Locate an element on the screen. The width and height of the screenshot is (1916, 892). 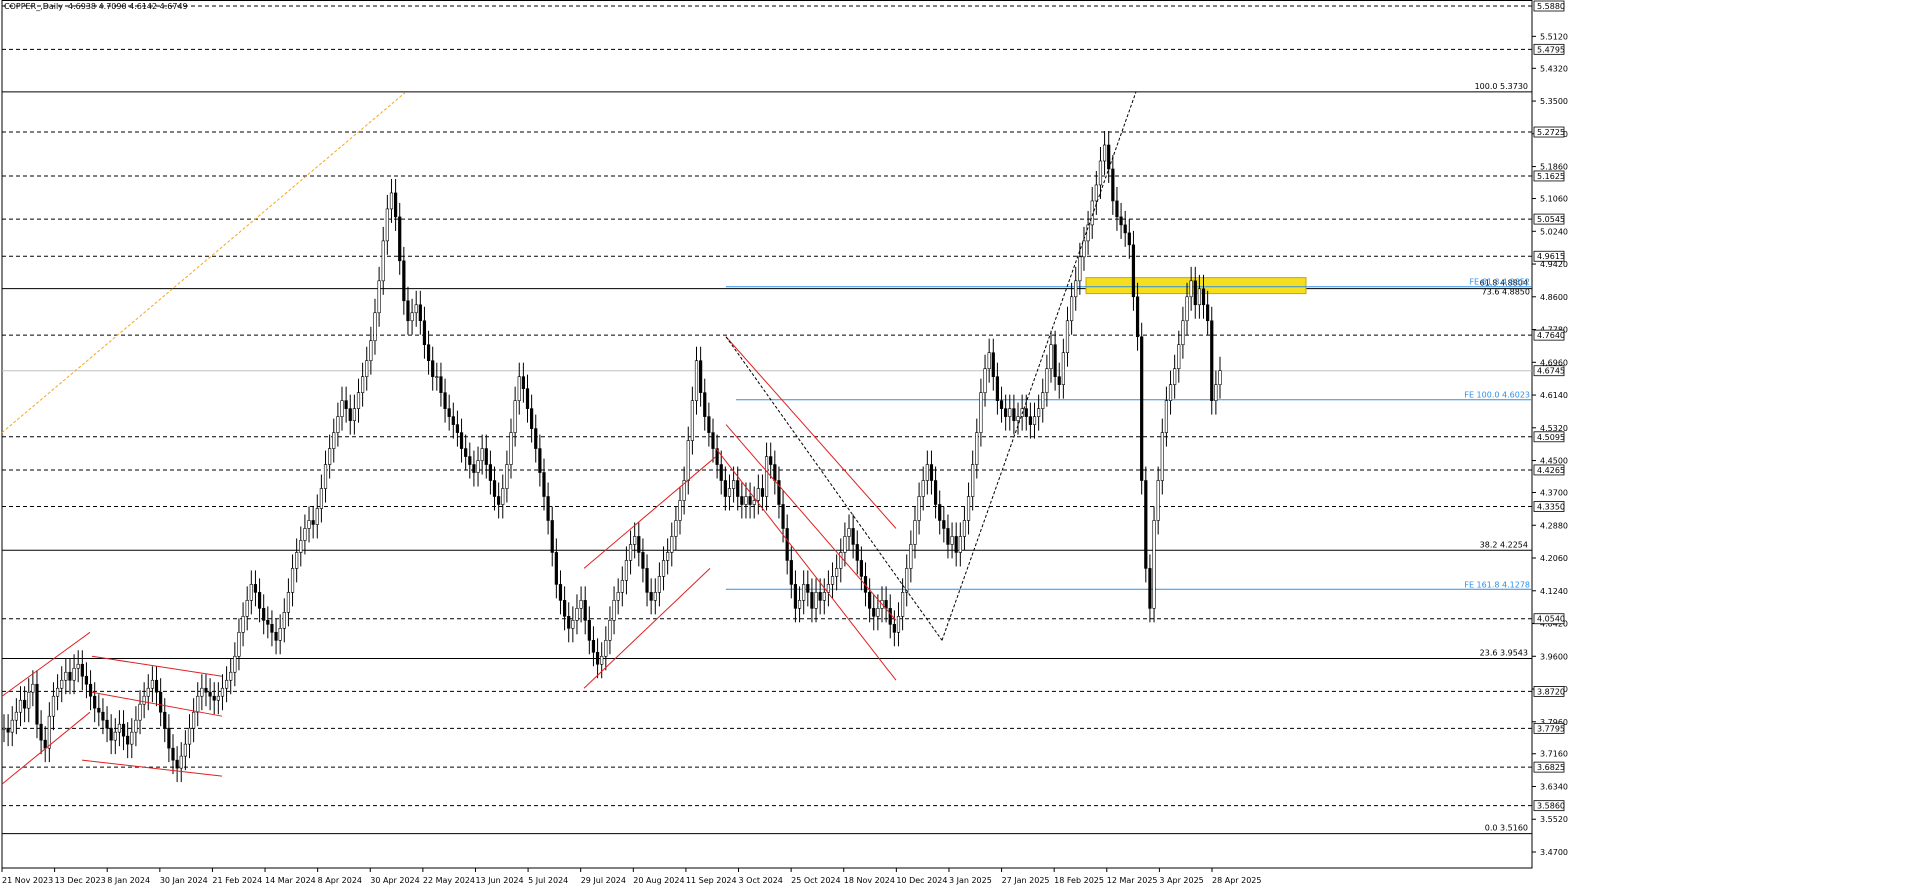
fib-expansion-label: FE 61.8 4.8852 is located at coordinates (1499, 282).